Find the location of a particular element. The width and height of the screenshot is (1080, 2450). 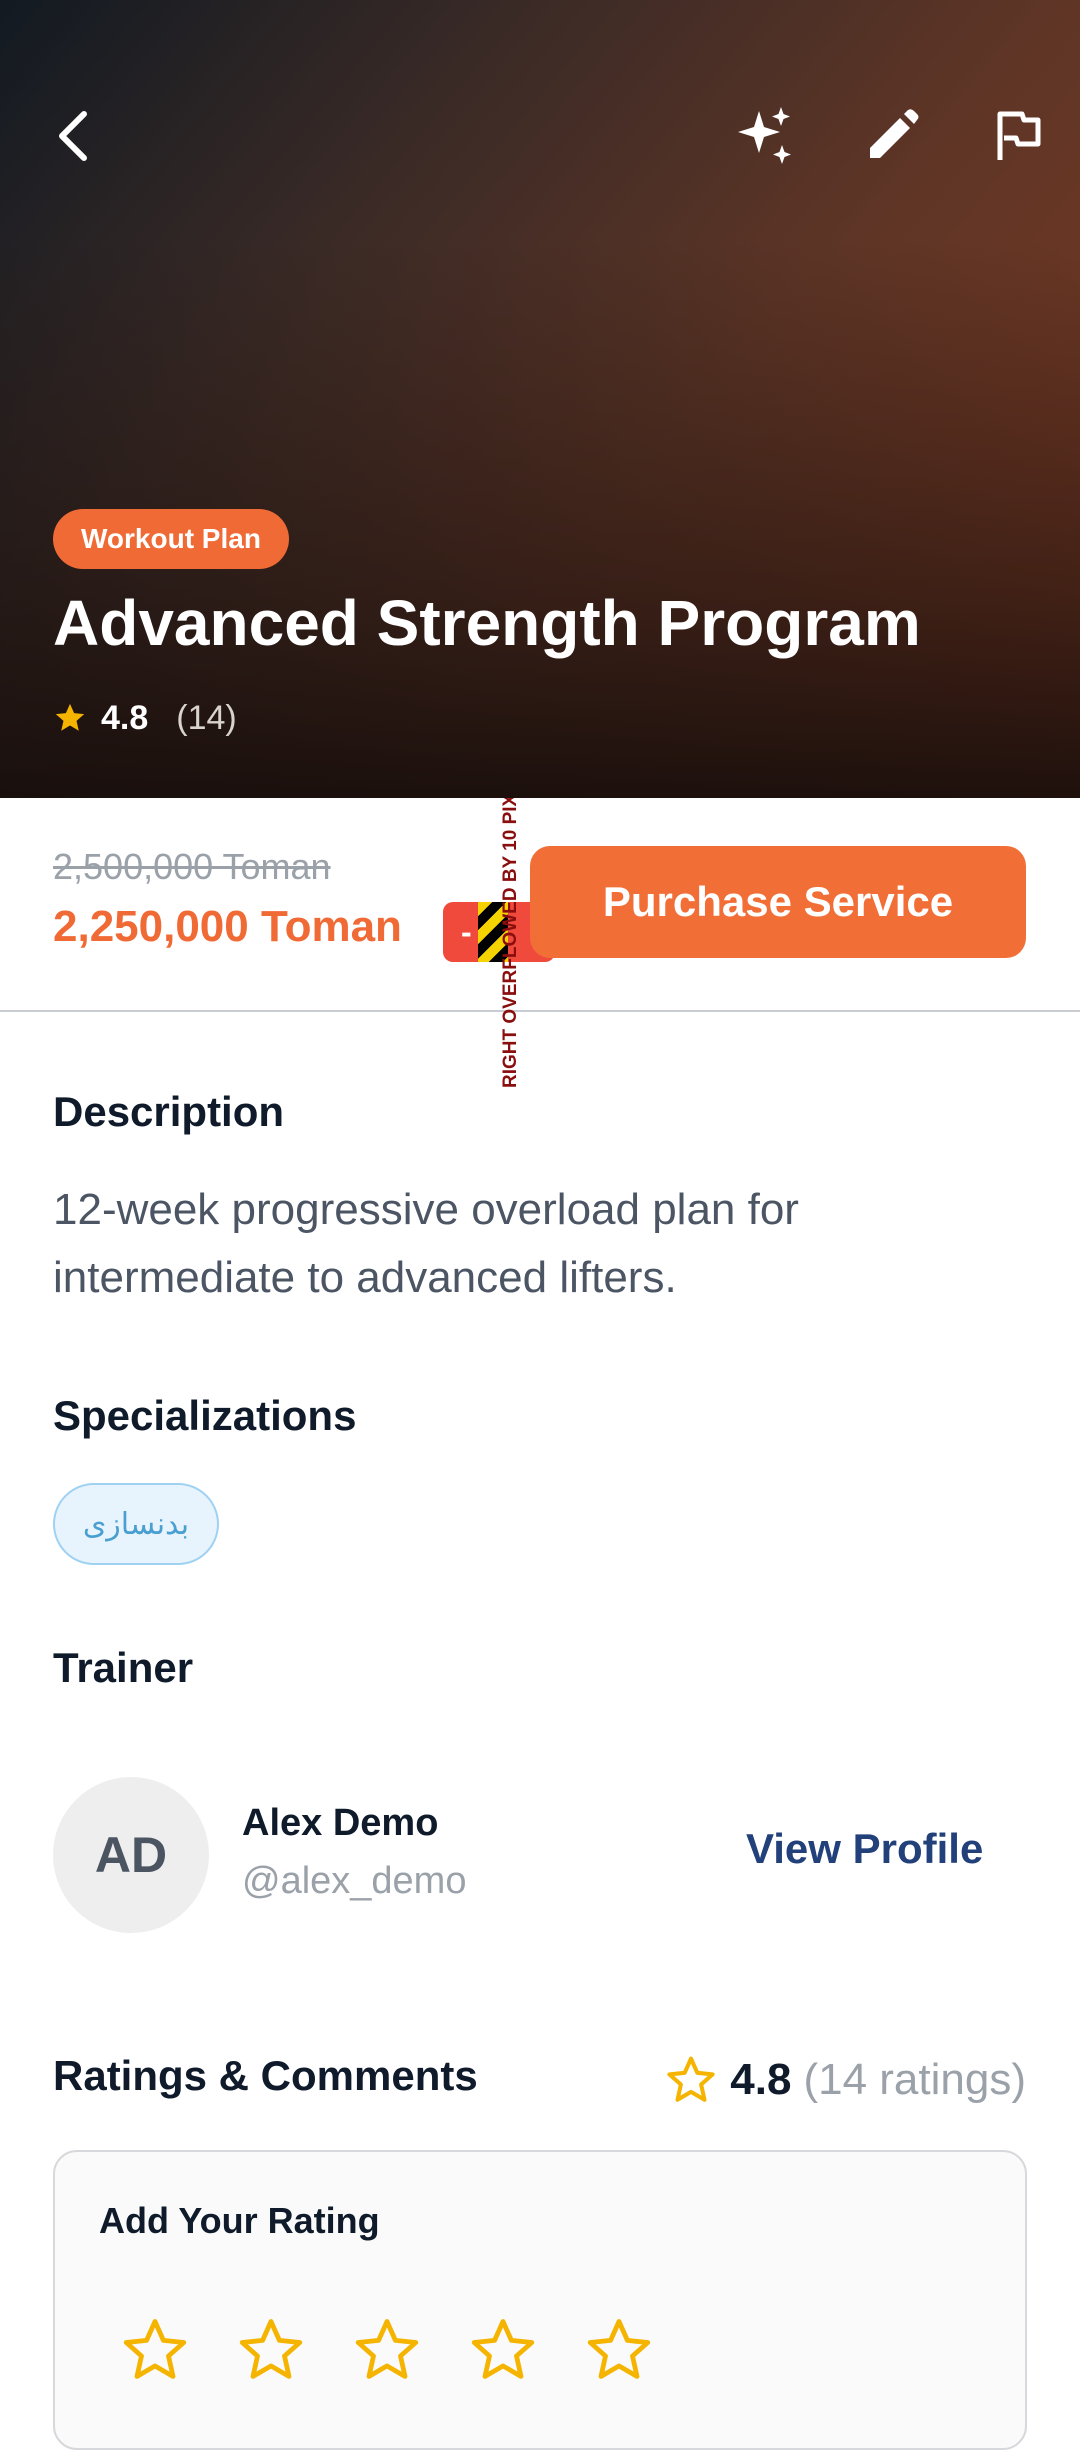

discount-label: - is located at coordinates (466, 932).